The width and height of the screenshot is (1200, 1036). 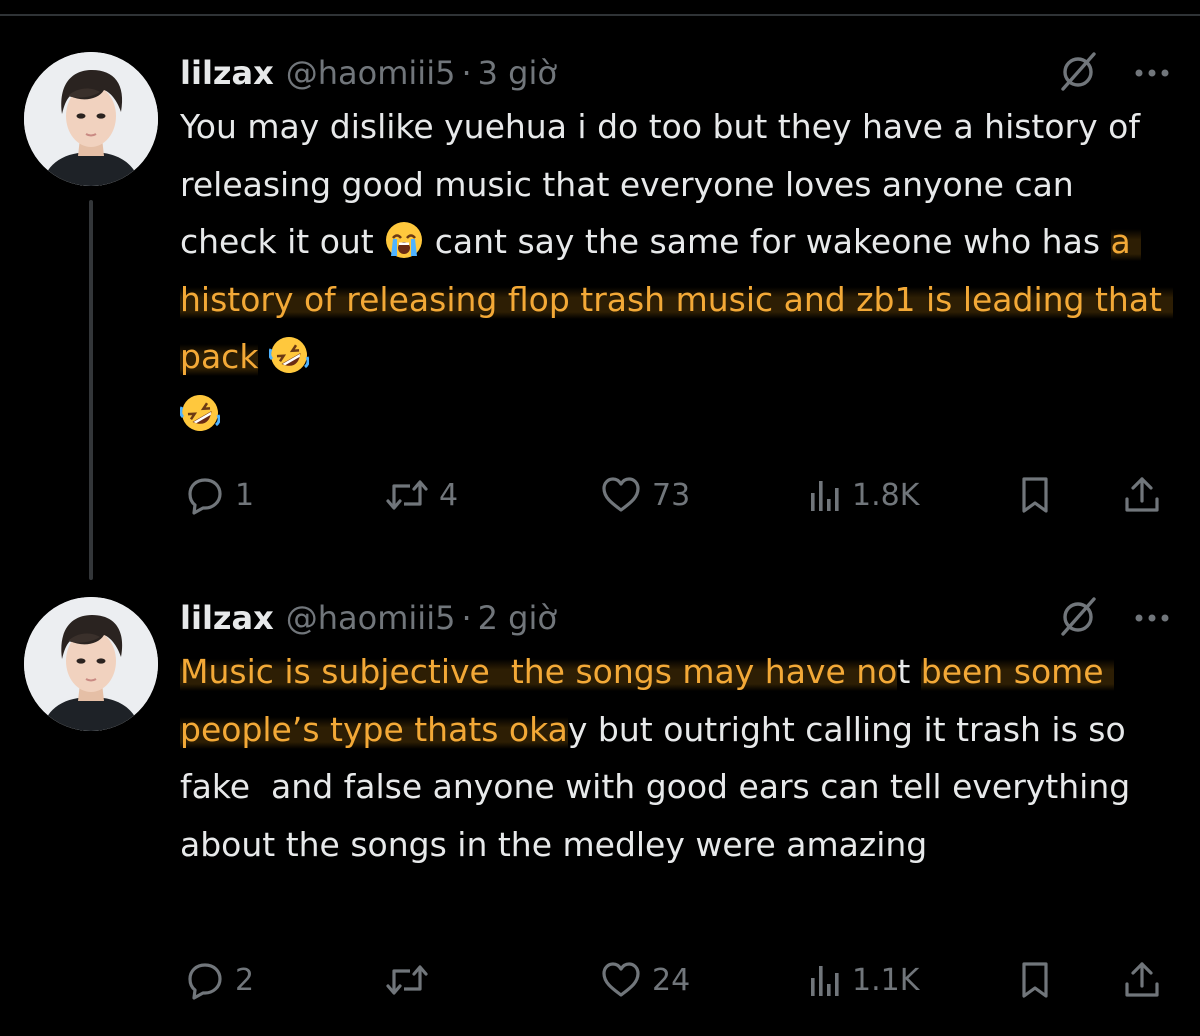 I want to click on action-bar: 2 24 1.1K, so click(x=675, y=980).